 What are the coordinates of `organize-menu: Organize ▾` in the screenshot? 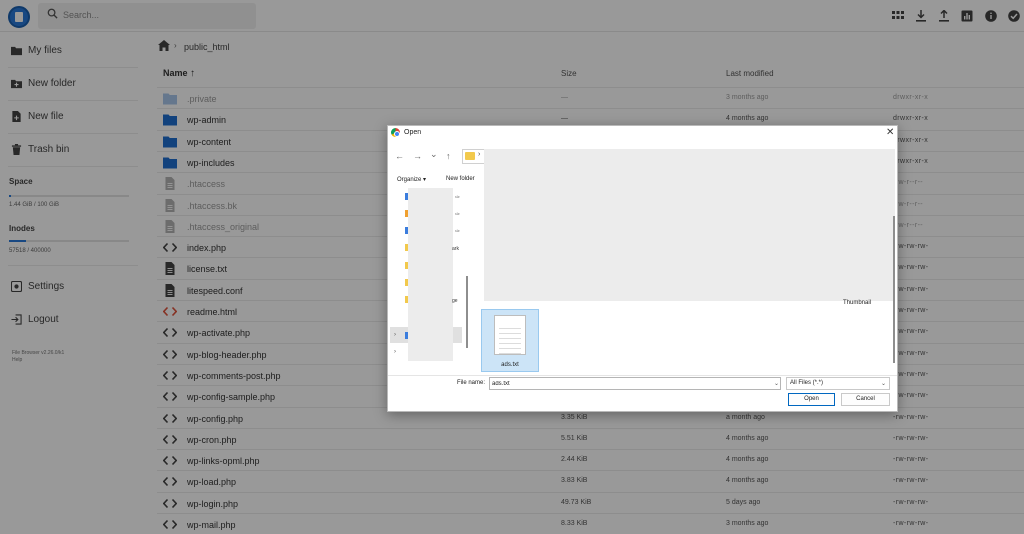 It's located at (411, 179).